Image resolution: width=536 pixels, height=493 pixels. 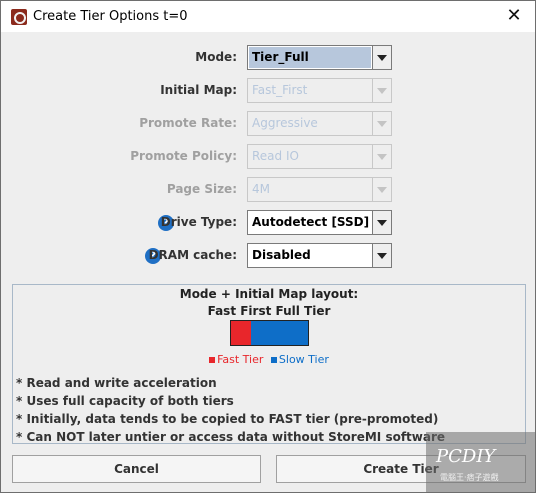 I want to click on promote-rate-value: Aggressive, so click(x=285, y=123).